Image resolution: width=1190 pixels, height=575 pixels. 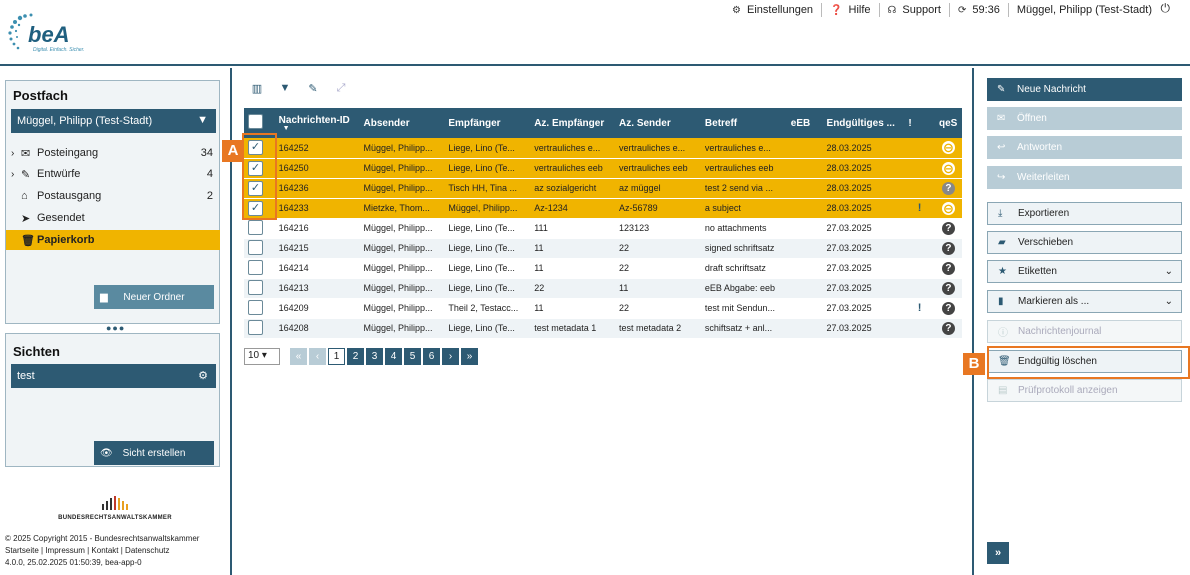 I want to click on col-header: qeS, so click(x=948, y=123).